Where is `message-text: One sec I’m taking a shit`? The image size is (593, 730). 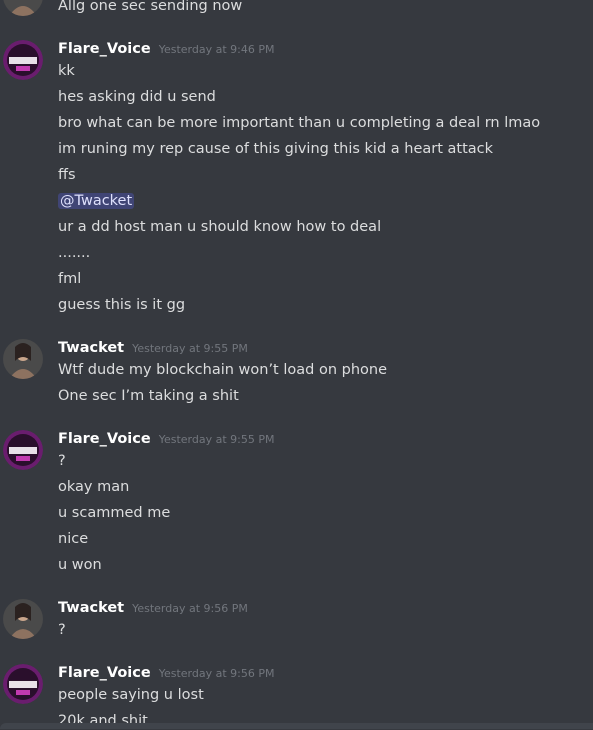
message-text: One sec I’m taking a shit is located at coordinates (148, 396).